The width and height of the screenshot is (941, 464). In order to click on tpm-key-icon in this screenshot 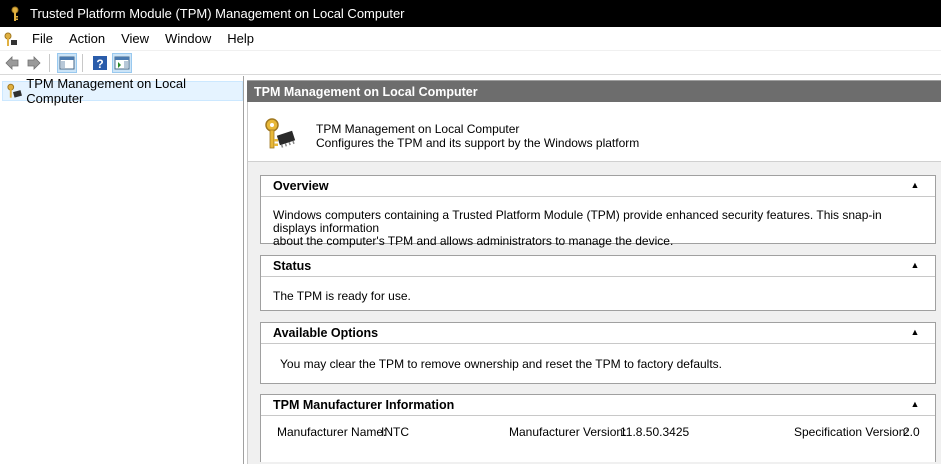, I will do `click(15, 13)`.